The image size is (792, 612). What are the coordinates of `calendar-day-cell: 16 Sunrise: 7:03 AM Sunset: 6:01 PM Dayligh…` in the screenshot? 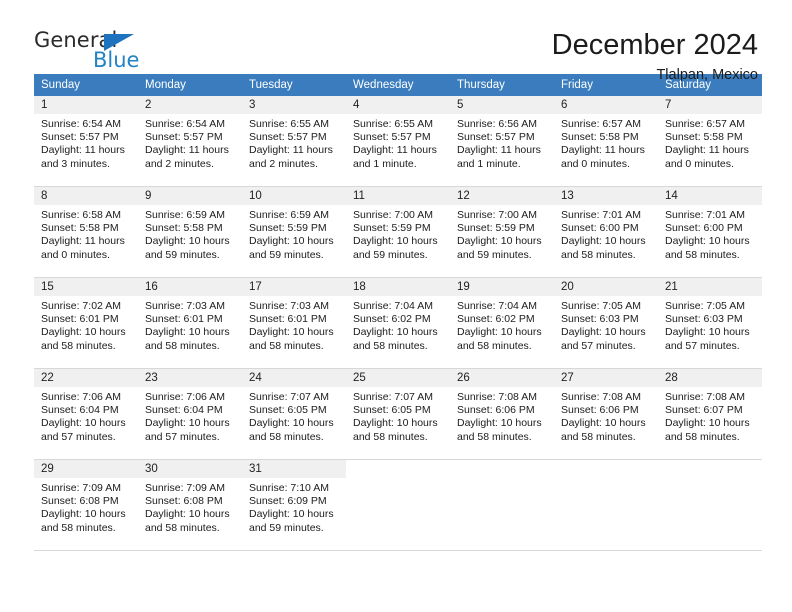 It's located at (190, 323).